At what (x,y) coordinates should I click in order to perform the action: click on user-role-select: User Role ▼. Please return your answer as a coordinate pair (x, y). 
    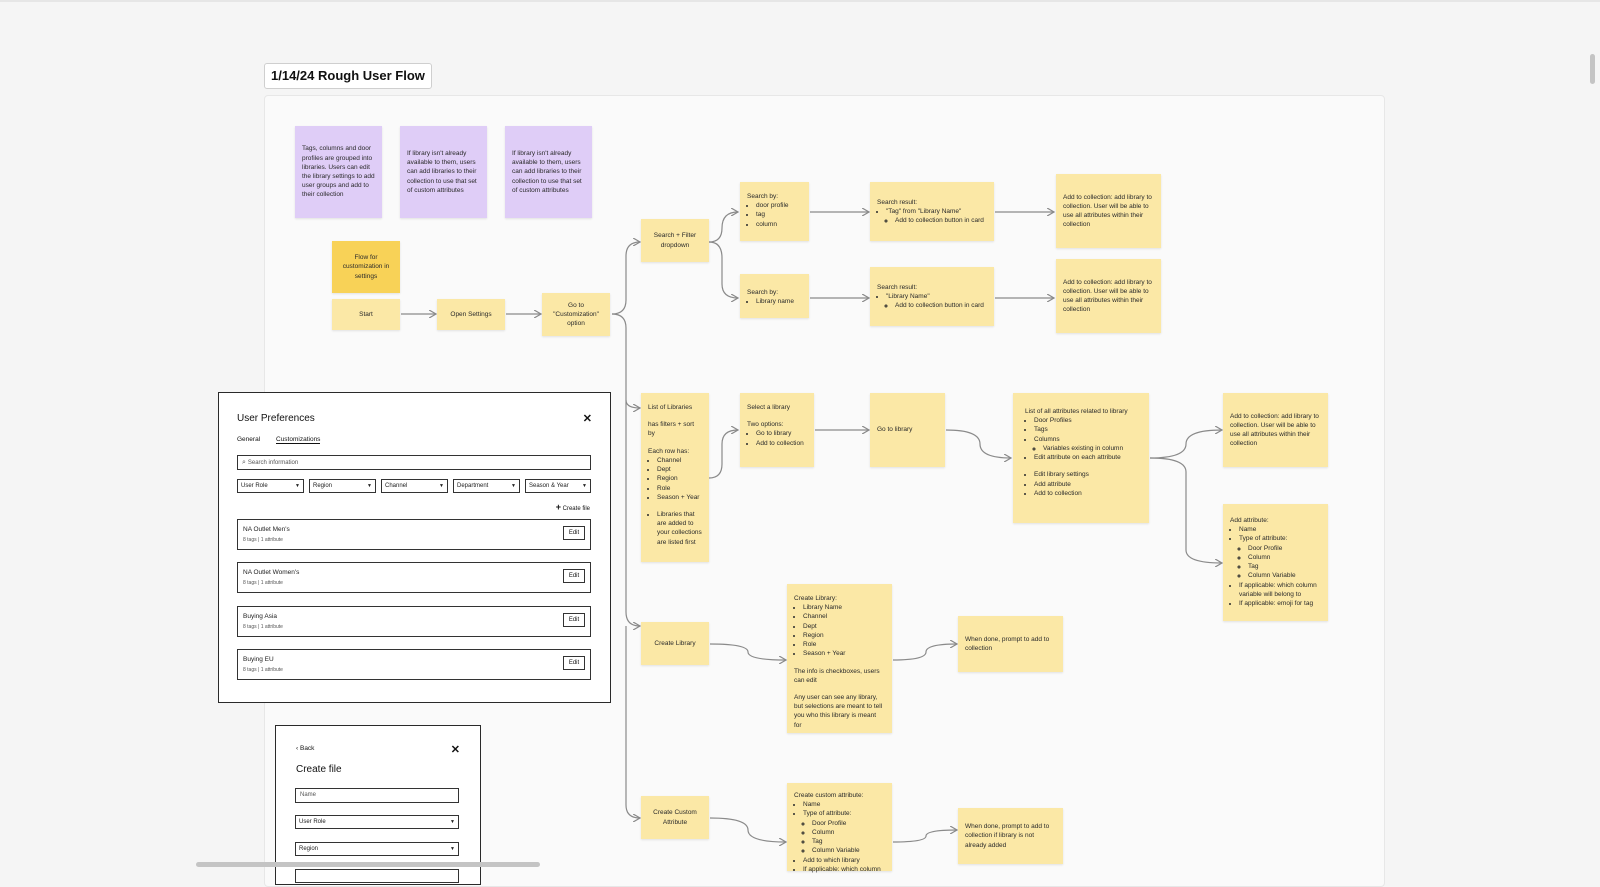
    Looking at the image, I should click on (377, 822).